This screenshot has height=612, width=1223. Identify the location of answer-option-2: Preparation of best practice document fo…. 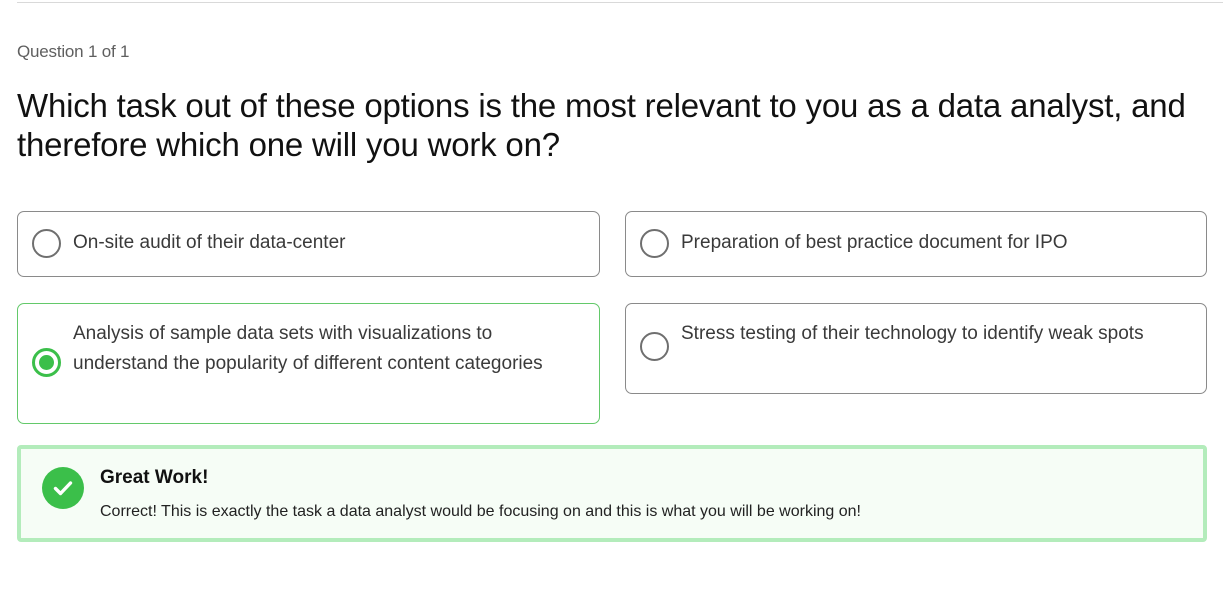
(916, 244).